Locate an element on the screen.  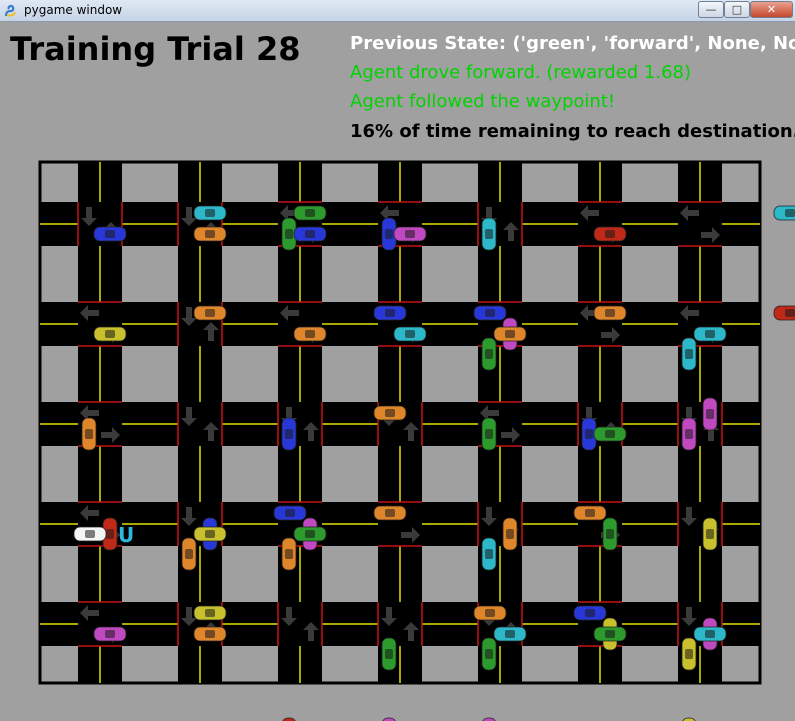
agent-car is located at coordinates (90, 534).